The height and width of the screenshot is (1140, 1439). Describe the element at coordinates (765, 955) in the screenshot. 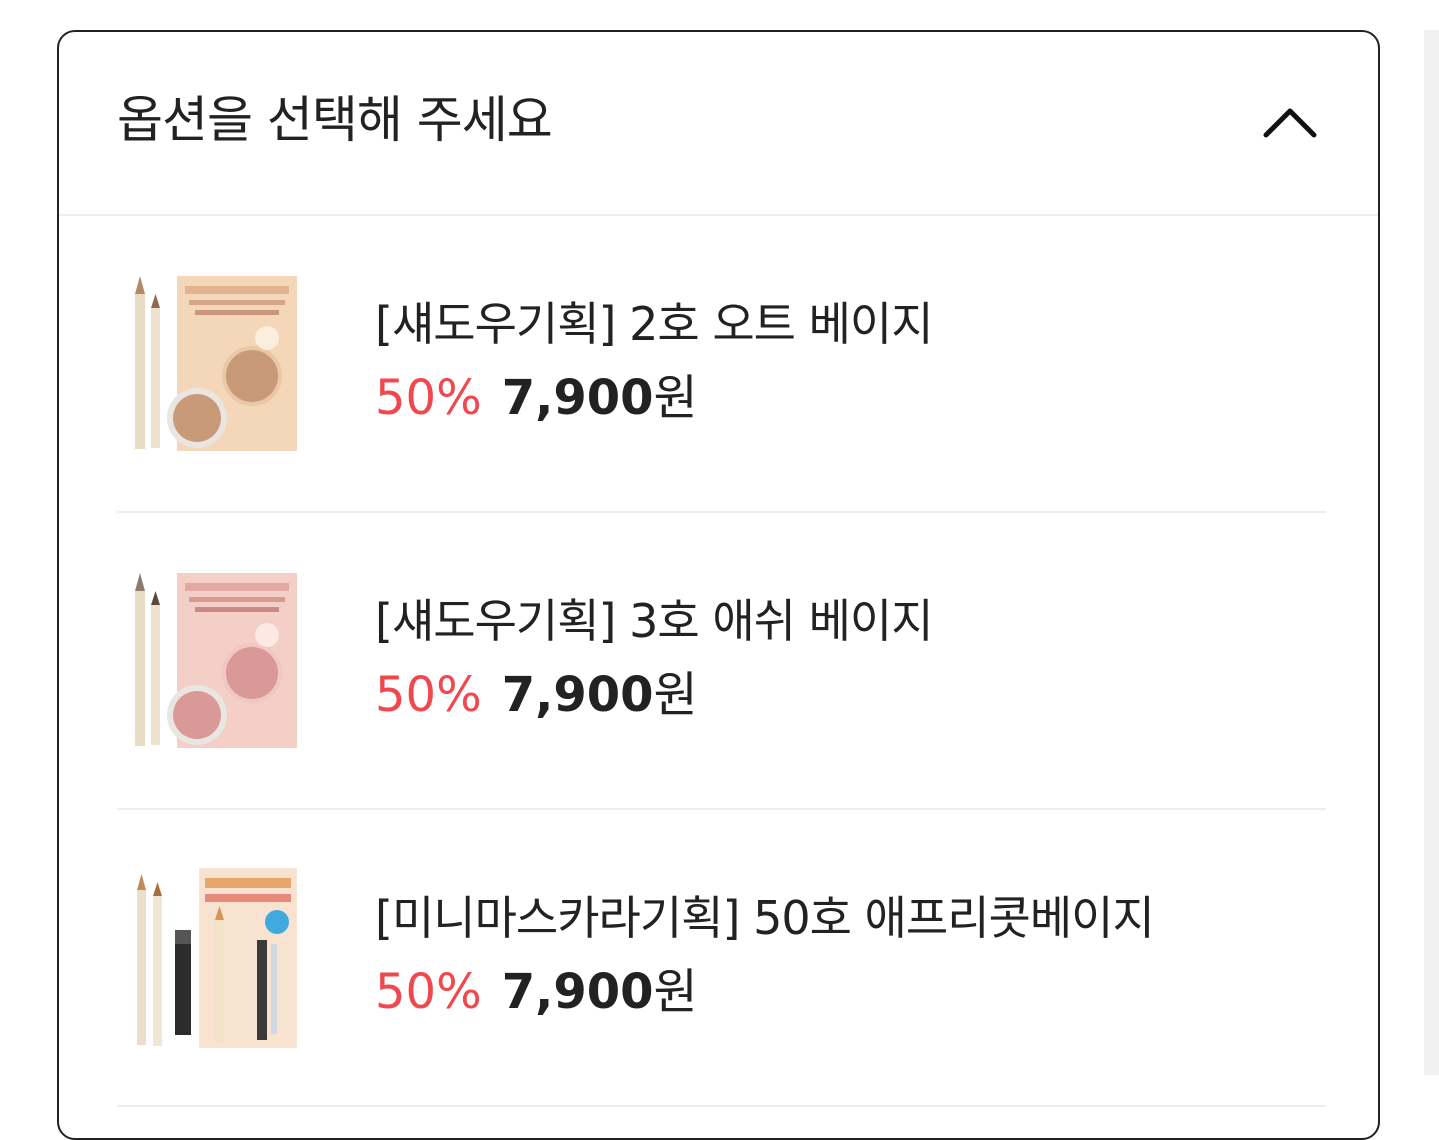

I see `option-text: [미니마스카라기획] 50호 애프리콧베이지 50% 7,900원` at that location.